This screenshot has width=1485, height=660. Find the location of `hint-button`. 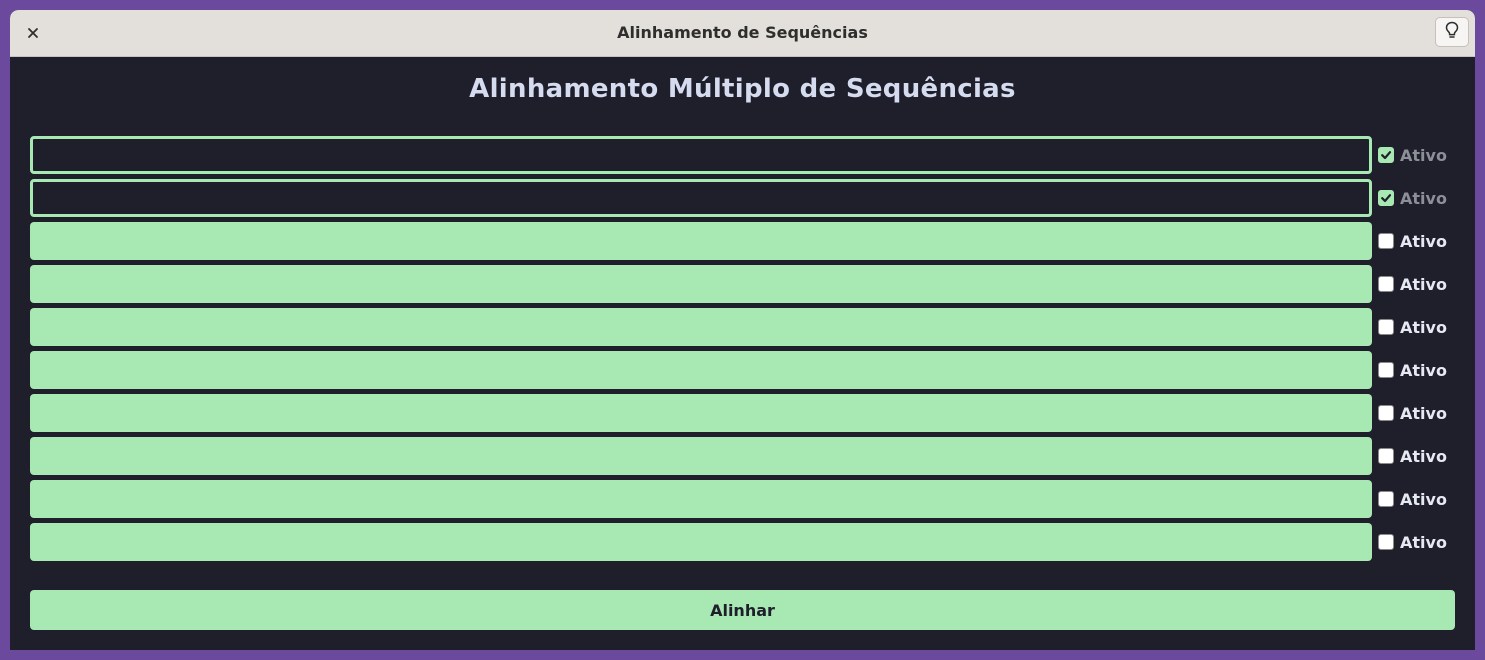

hint-button is located at coordinates (1452, 32).